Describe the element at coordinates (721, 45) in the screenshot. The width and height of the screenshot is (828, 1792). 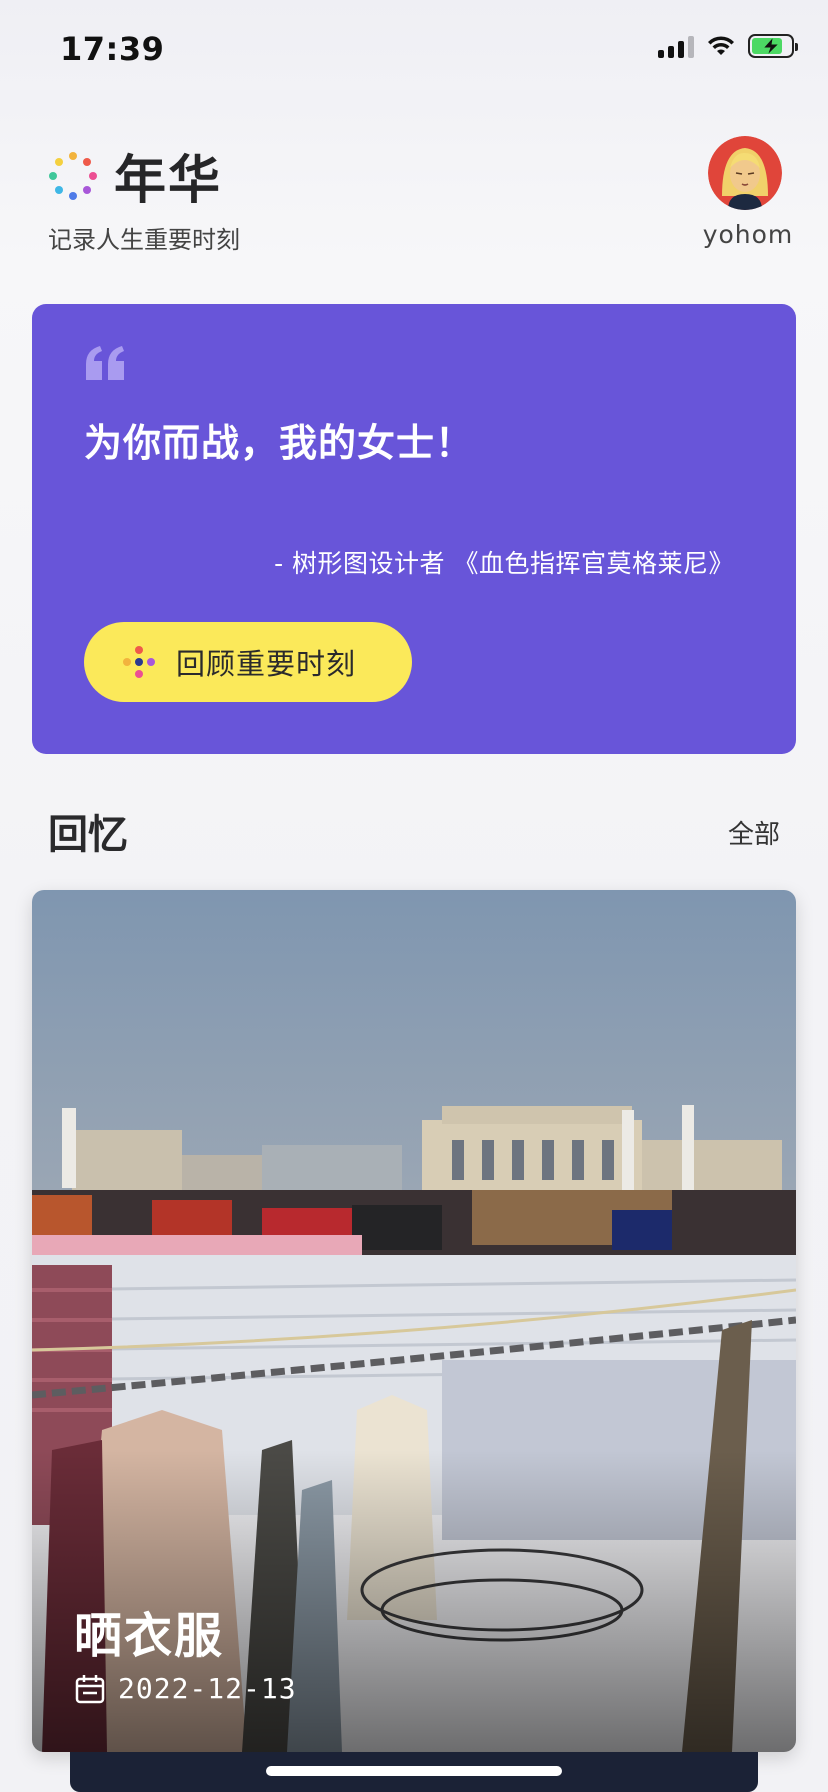
I see `wifi-icon` at that location.